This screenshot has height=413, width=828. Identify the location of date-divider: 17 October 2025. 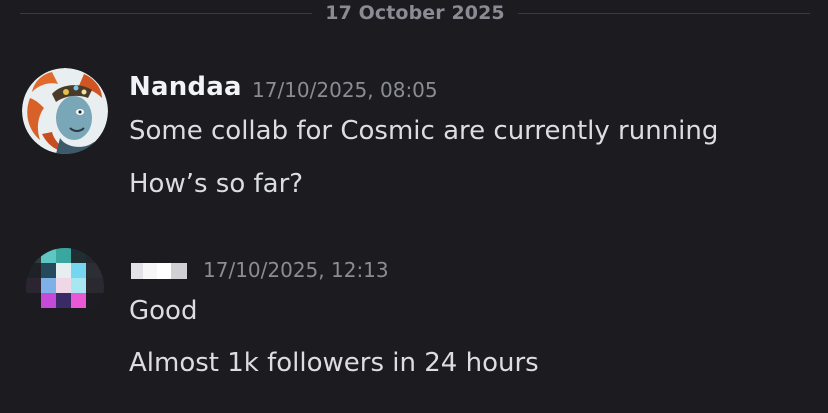
(414, 15).